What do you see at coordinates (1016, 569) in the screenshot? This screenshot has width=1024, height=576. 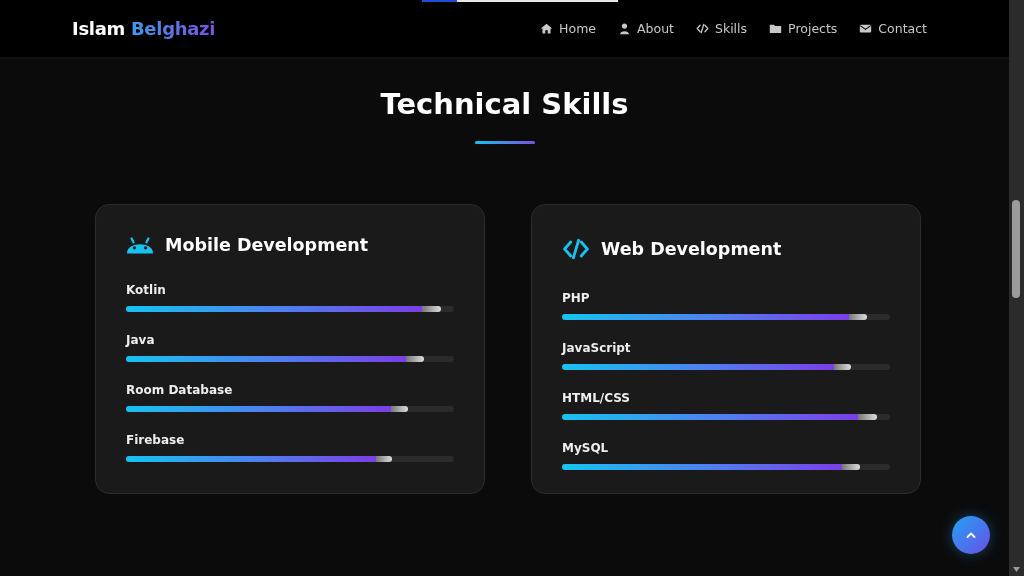 I see `scroll-down-icon` at bounding box center [1016, 569].